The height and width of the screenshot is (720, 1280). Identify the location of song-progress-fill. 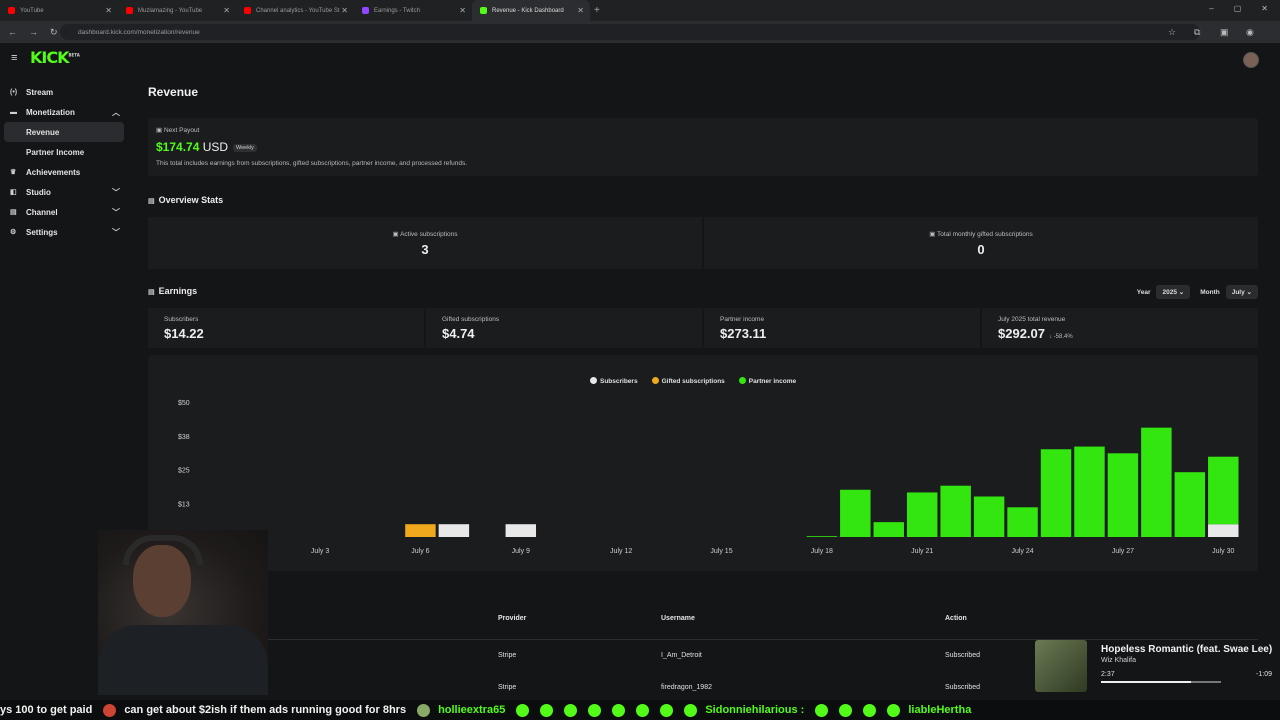
(1146, 682).